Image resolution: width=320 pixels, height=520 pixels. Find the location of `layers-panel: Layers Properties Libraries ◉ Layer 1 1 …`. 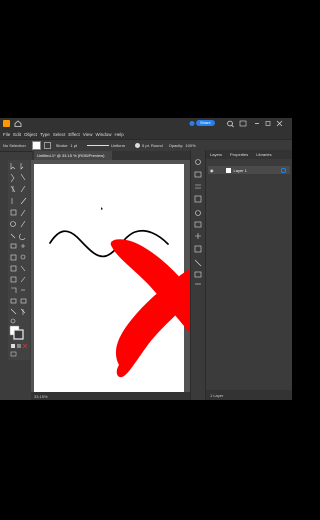

layers-panel: Layers Properties Libraries ◉ Layer 1 1 … is located at coordinates (248, 275).